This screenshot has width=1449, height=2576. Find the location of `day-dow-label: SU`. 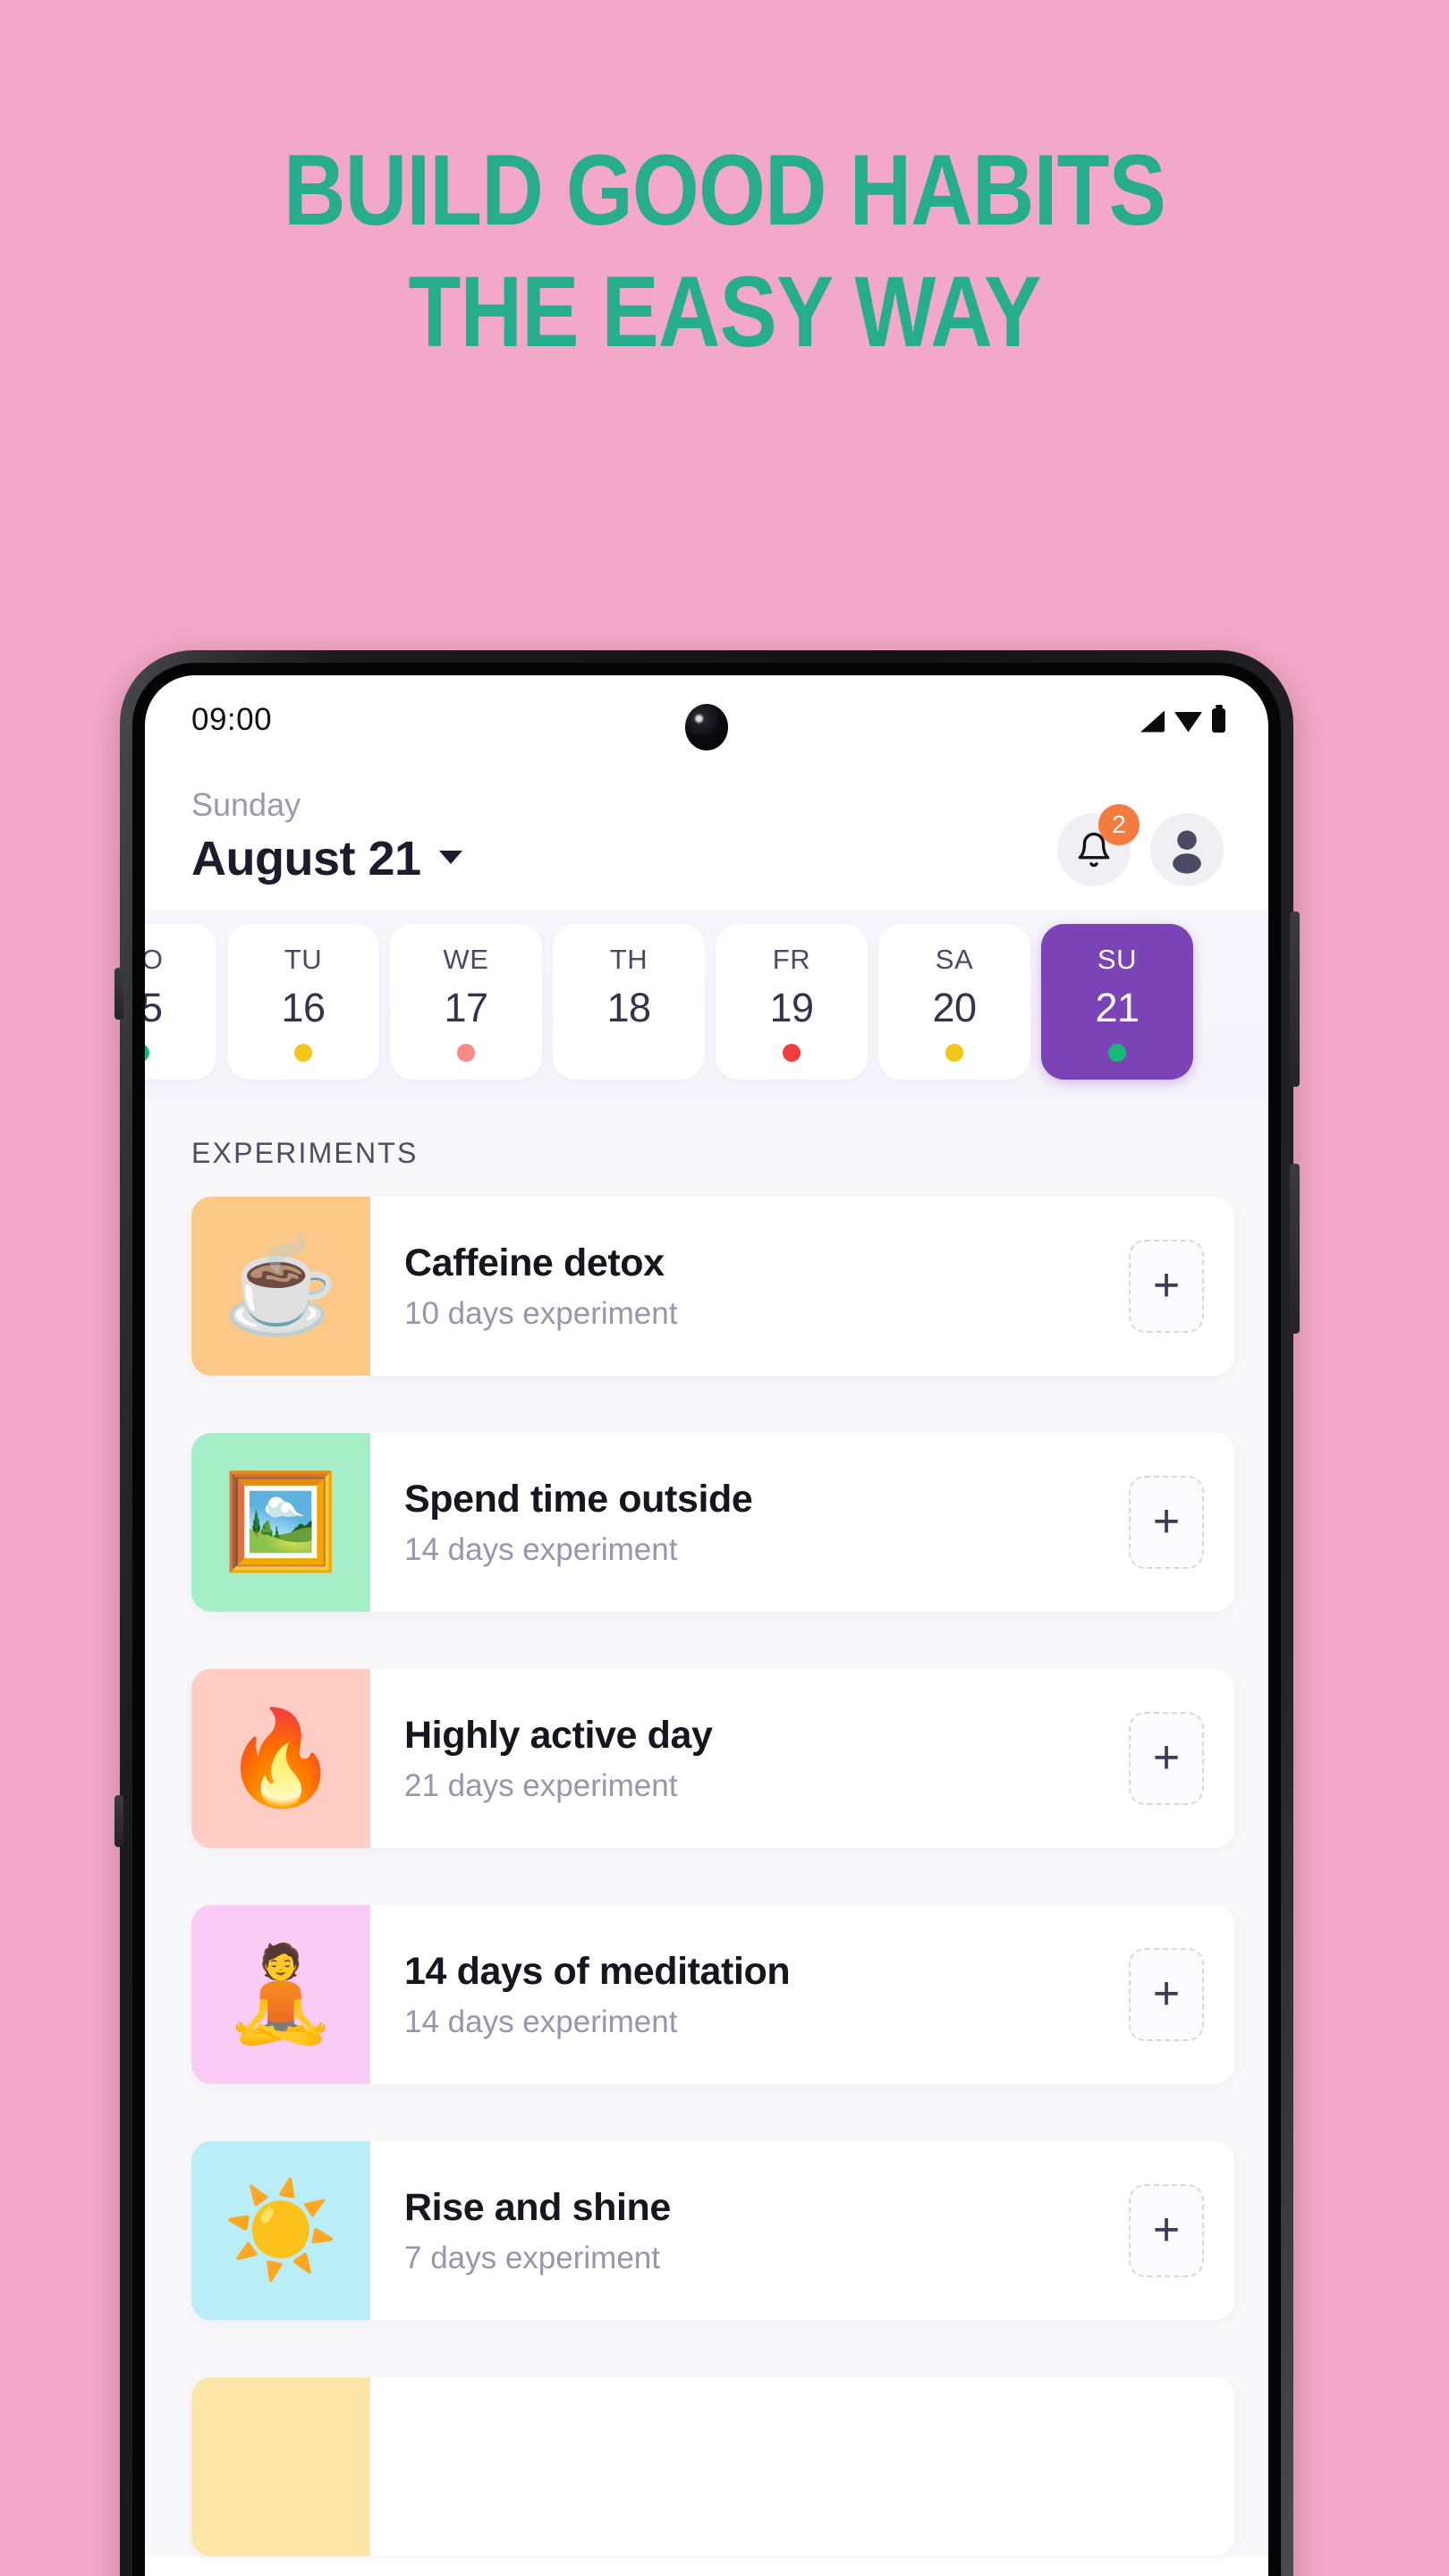

day-dow-label: SU is located at coordinates (1117, 959).